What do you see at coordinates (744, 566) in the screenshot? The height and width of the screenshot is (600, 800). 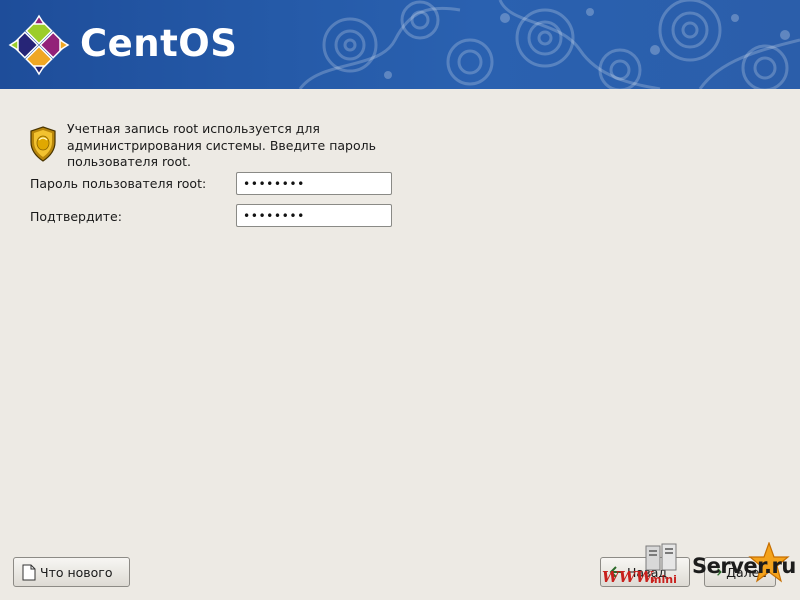 I see `watermark-server-text: Server.ru` at bounding box center [744, 566].